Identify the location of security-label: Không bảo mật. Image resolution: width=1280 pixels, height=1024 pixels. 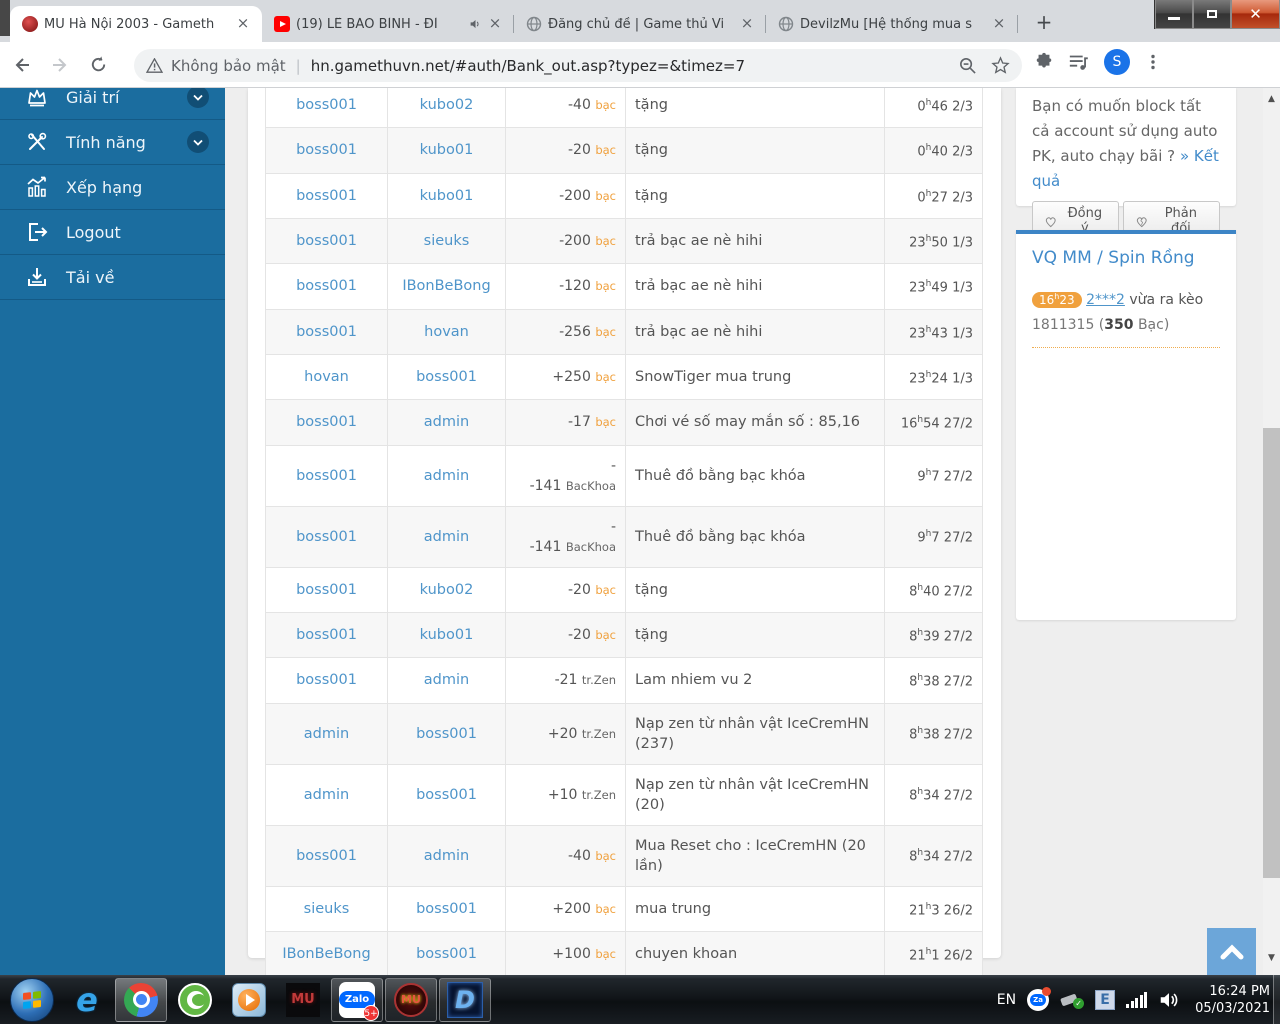
(228, 66).